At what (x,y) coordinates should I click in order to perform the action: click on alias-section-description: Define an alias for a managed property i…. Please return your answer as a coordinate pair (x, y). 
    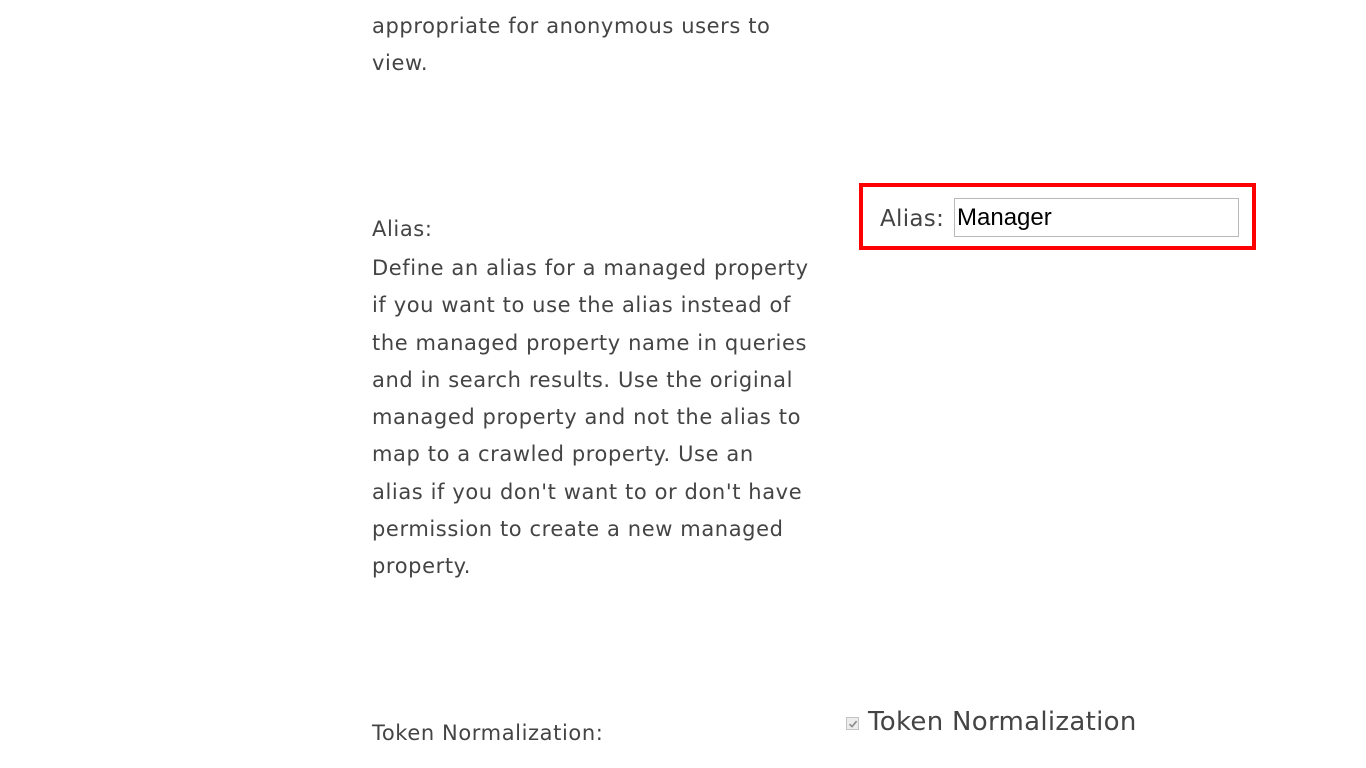
    Looking at the image, I should click on (590, 417).